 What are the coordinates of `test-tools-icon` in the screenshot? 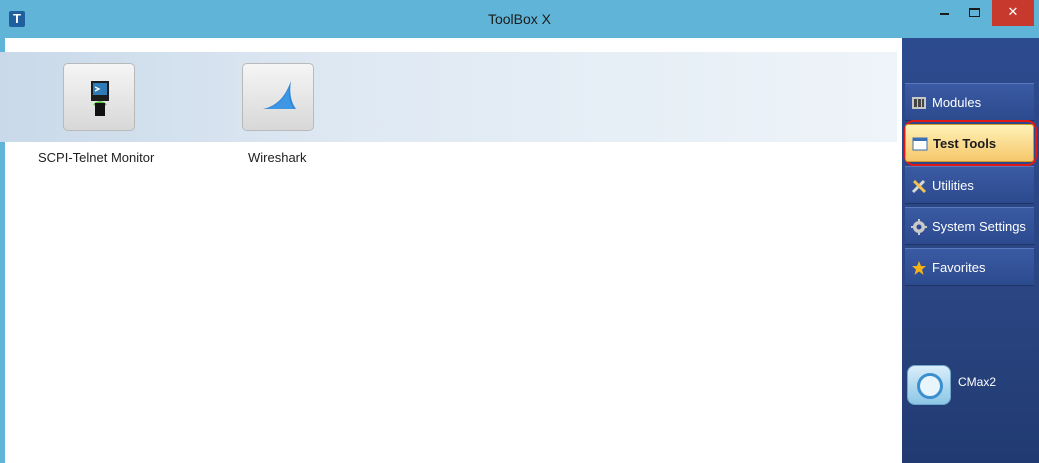 It's located at (920, 144).